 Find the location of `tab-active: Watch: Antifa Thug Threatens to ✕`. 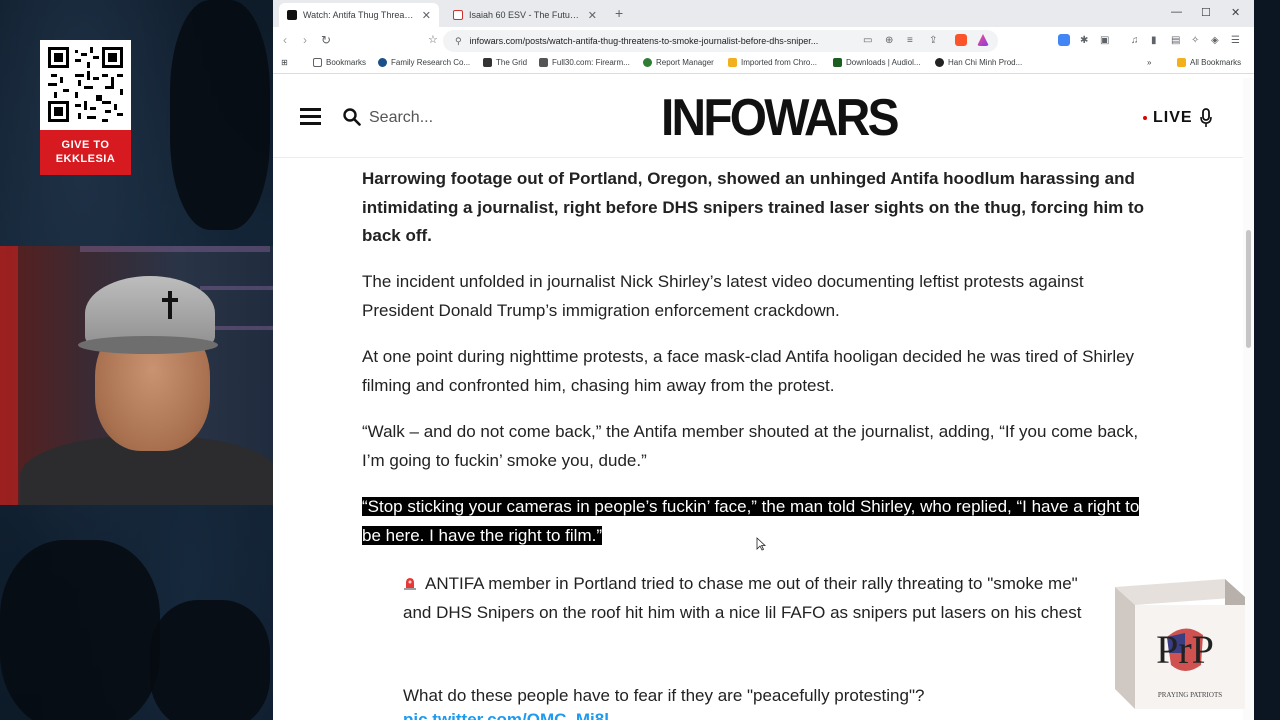

tab-active: Watch: Antifa Thug Threatens to ✕ is located at coordinates (359, 15).